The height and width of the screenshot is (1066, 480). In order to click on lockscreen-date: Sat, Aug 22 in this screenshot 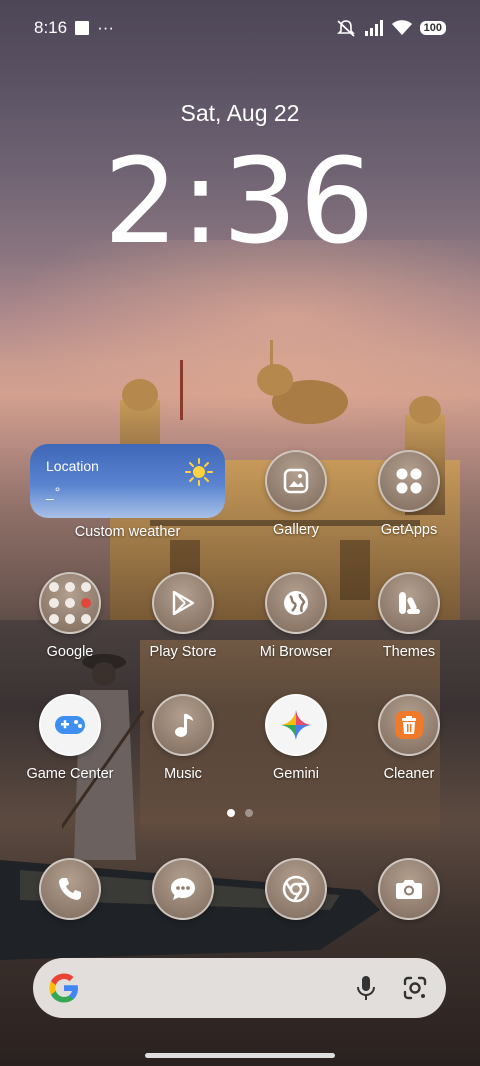, I will do `click(240, 113)`.